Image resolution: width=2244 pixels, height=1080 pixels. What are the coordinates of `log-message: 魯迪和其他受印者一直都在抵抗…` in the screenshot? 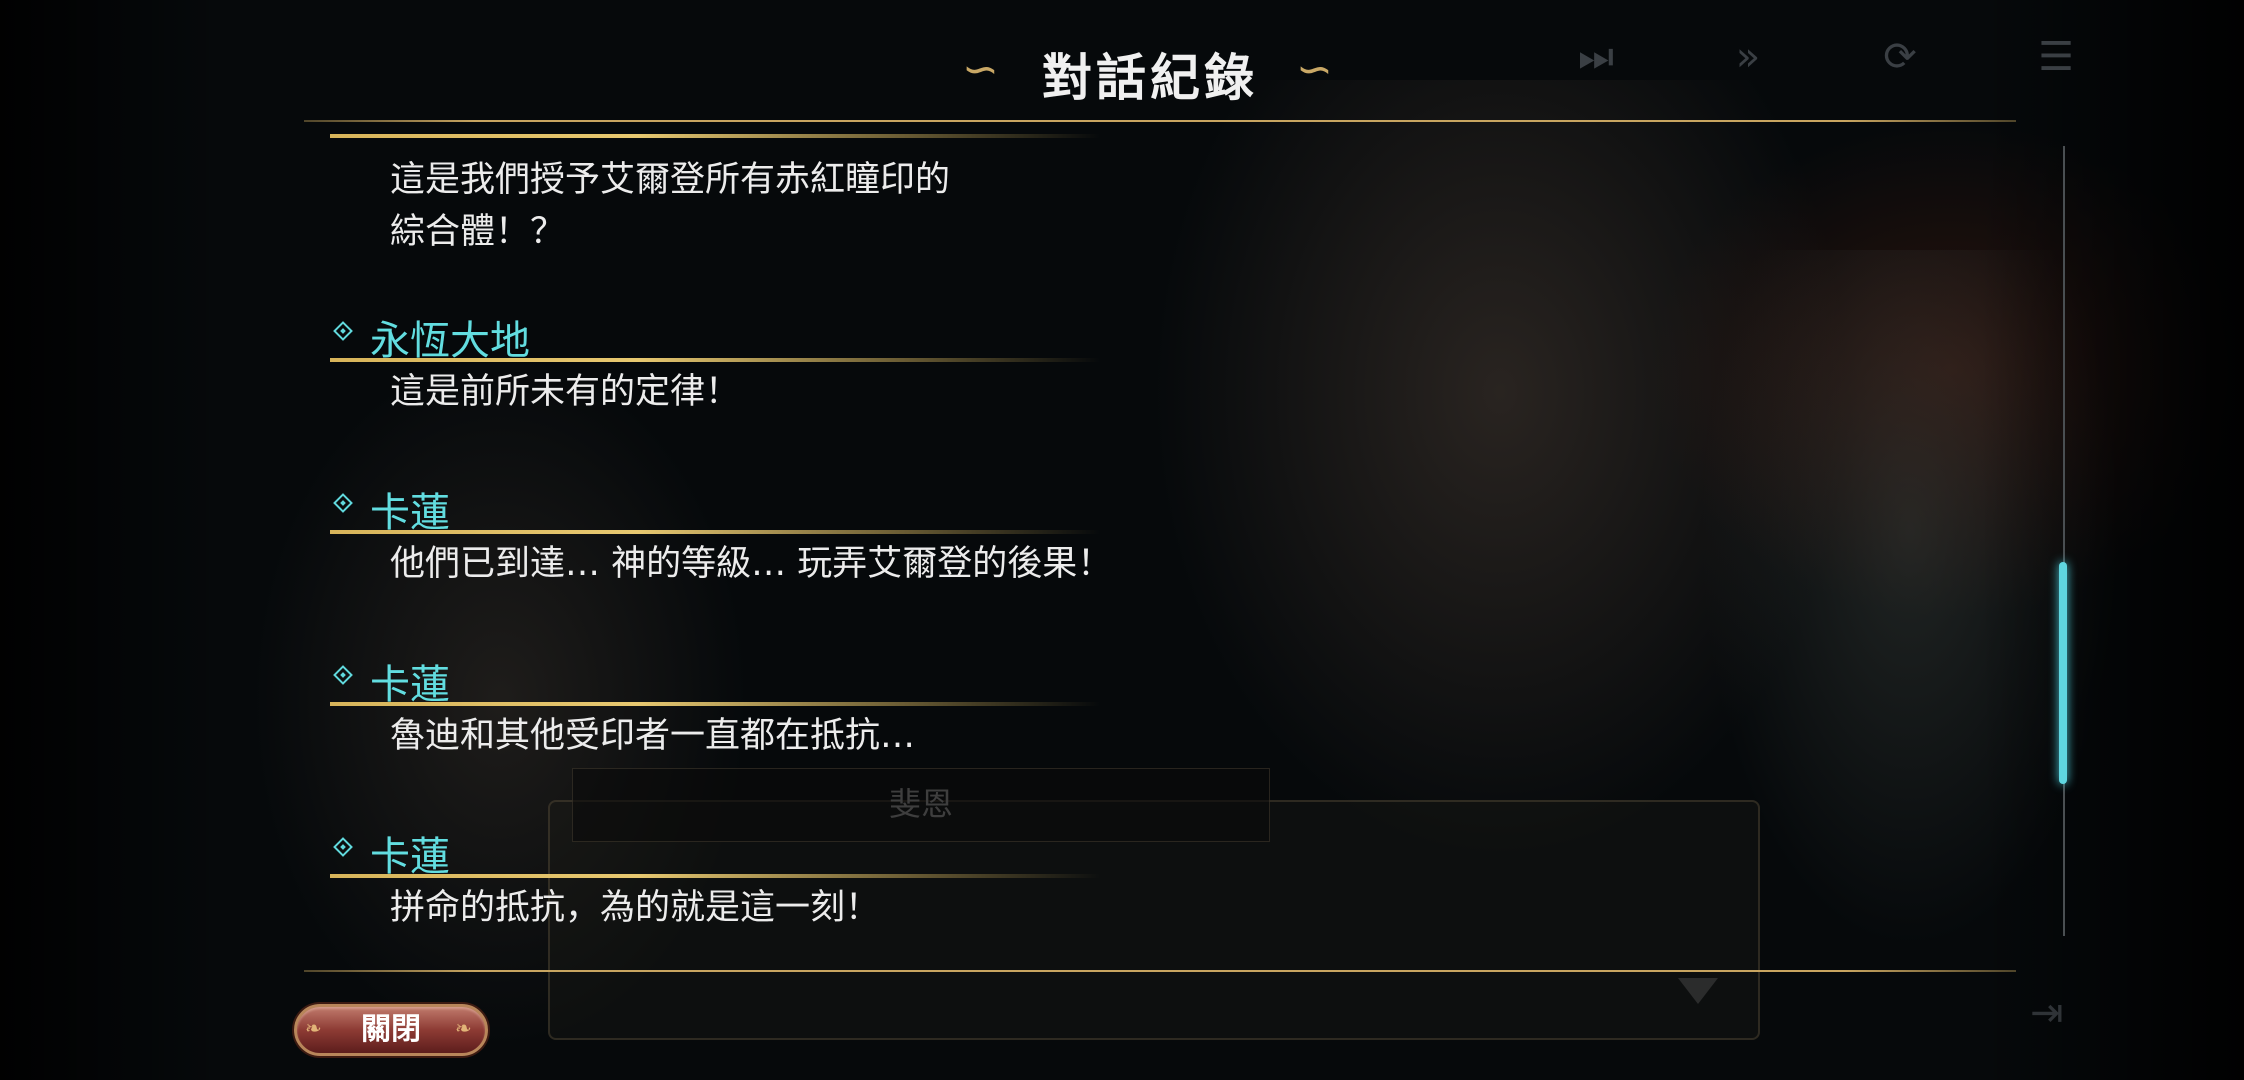 It's located at (653, 736).